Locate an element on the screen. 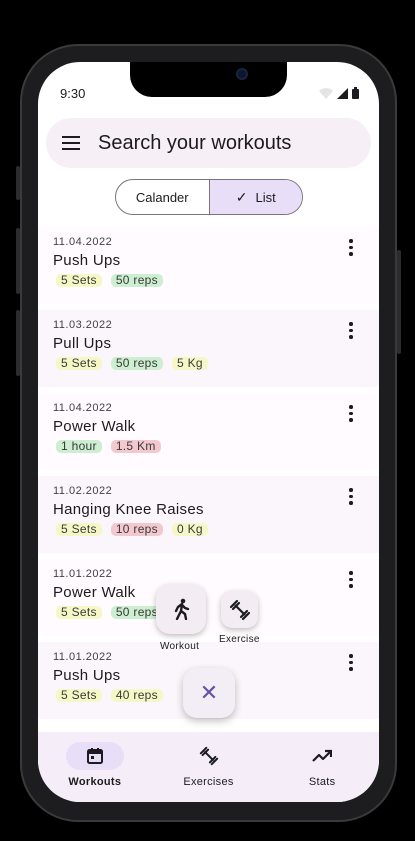 The image size is (415, 841). check-icon: ✓ is located at coordinates (241, 196).